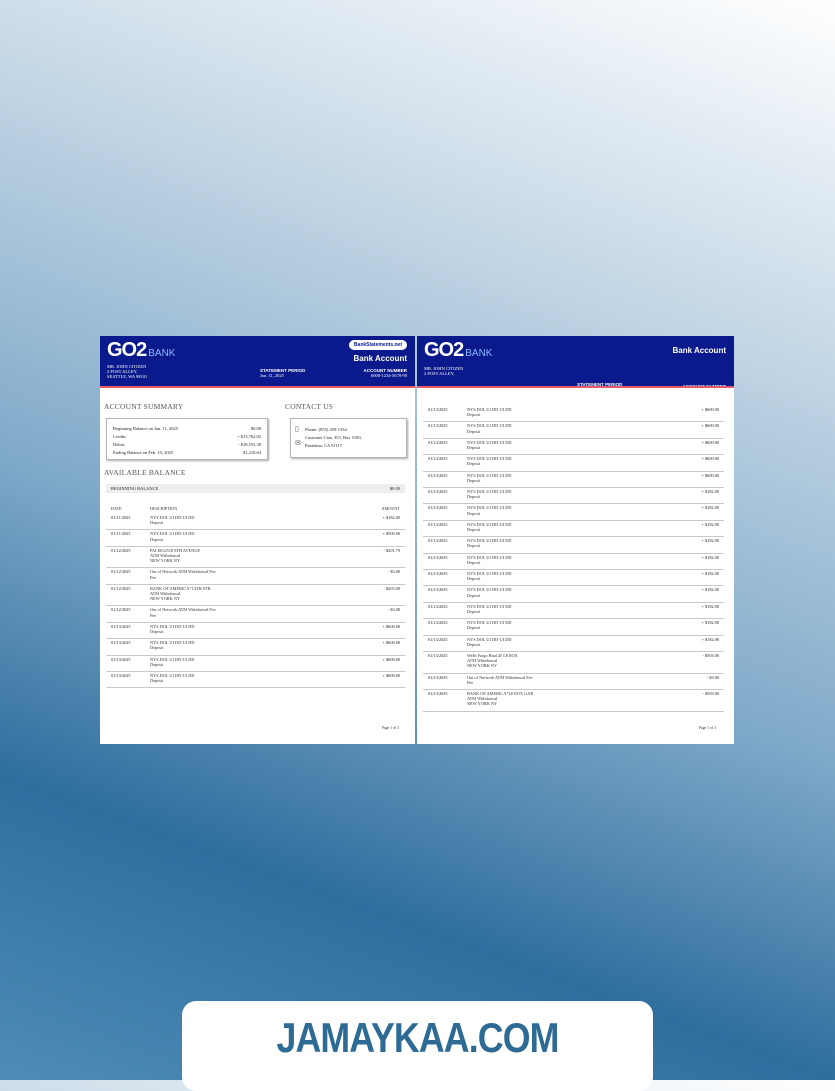 This screenshot has width=835, height=1091. What do you see at coordinates (187, 452) in the screenshot?
I see `summary-row: Ending Balance on Feb. 10, 2025 $1,210.64` at bounding box center [187, 452].